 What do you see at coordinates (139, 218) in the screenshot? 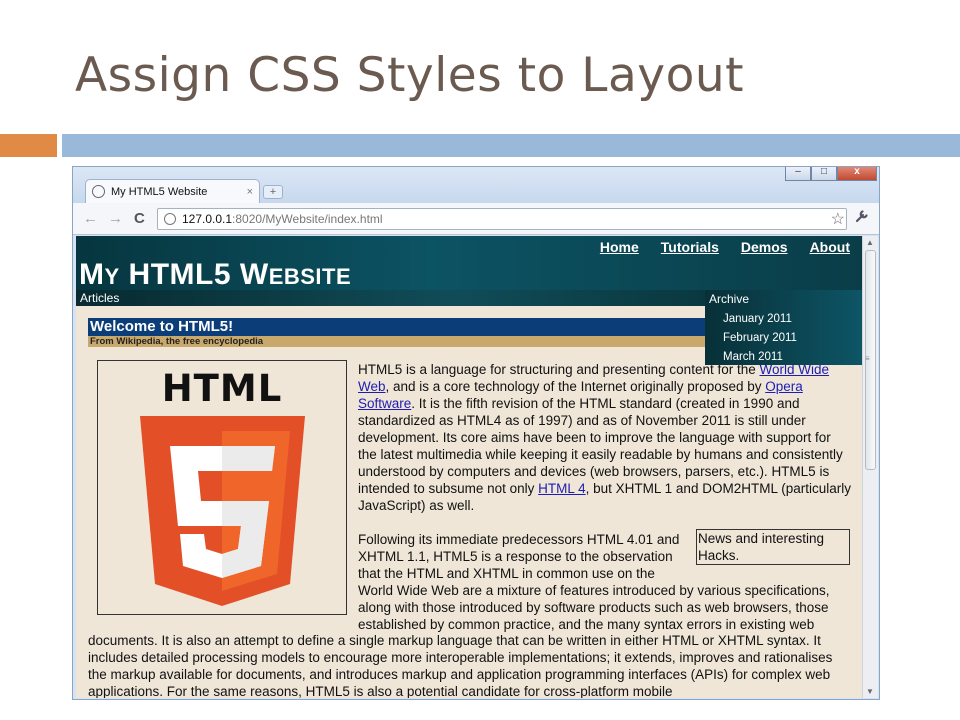
I see `reload-icon: C` at bounding box center [139, 218].